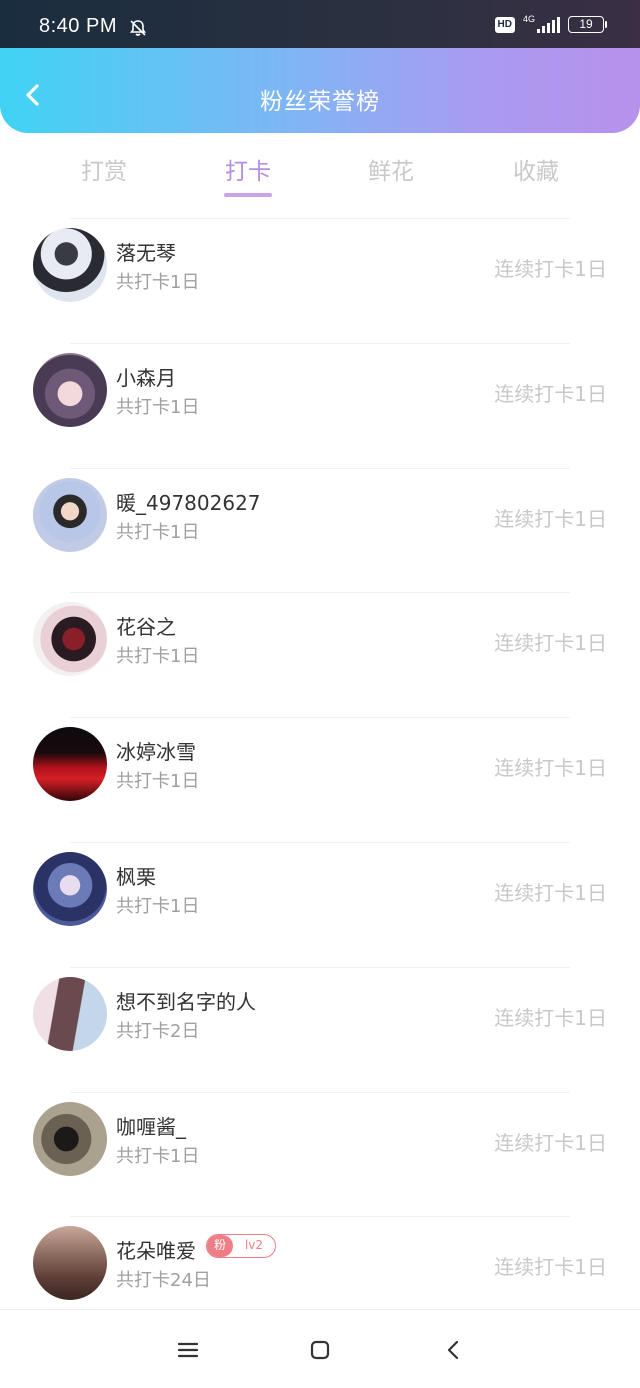 The width and height of the screenshot is (640, 1388). Describe the element at coordinates (548, 24) in the screenshot. I see `signal-icon` at that location.